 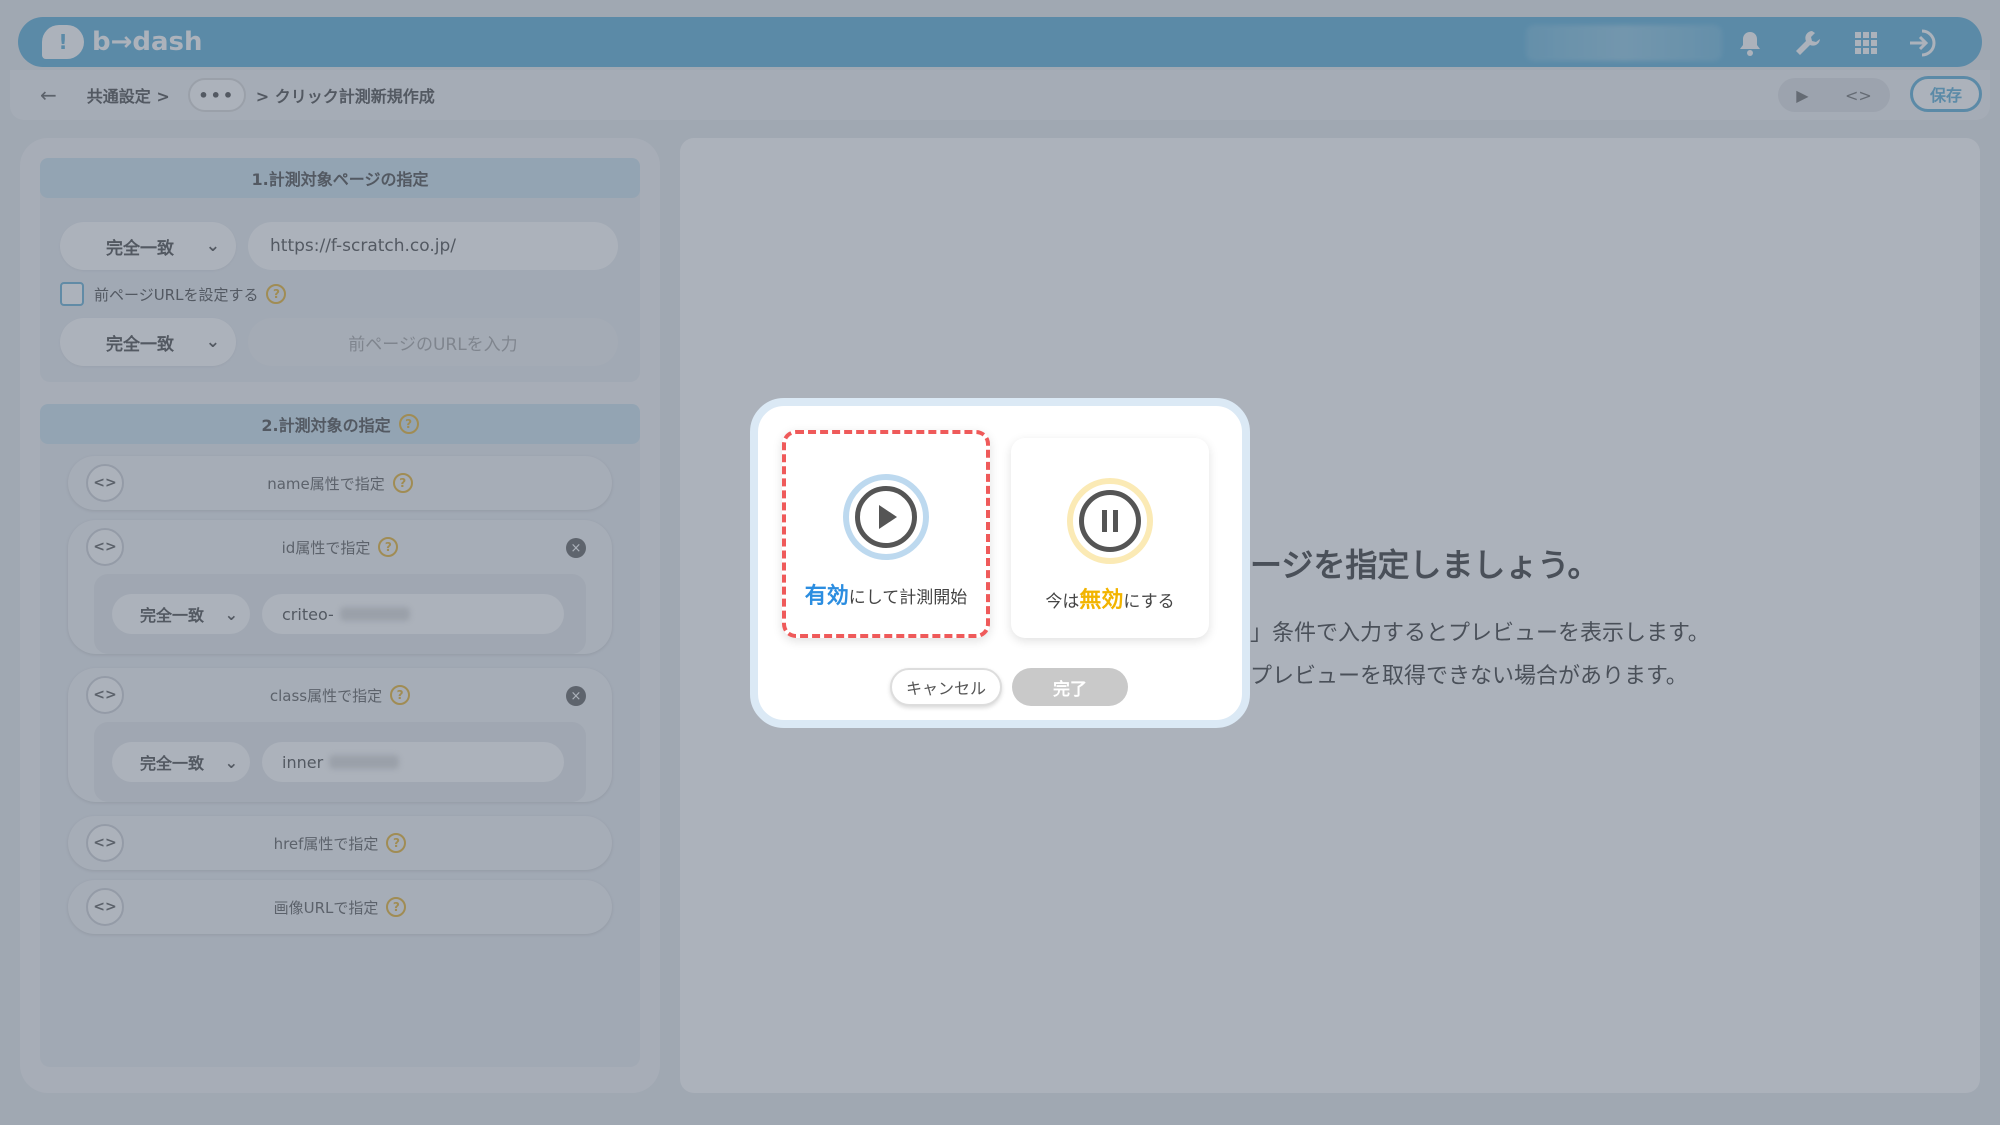 What do you see at coordinates (826, 596) in the screenshot?
I see `enable-highlight: 有効` at bounding box center [826, 596].